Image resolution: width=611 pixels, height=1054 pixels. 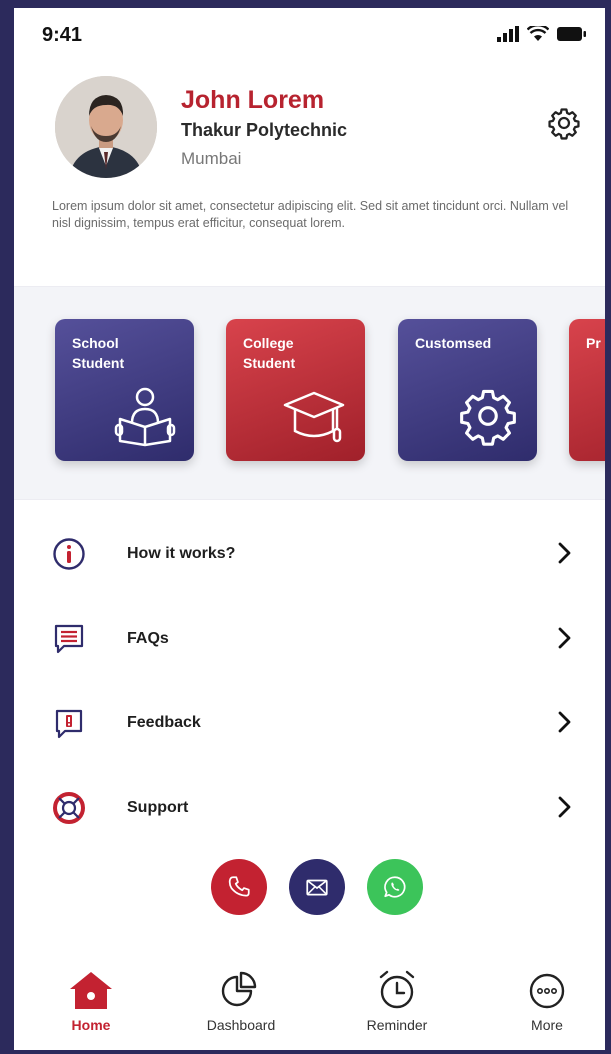 I want to click on info-icon, so click(x=69, y=554).